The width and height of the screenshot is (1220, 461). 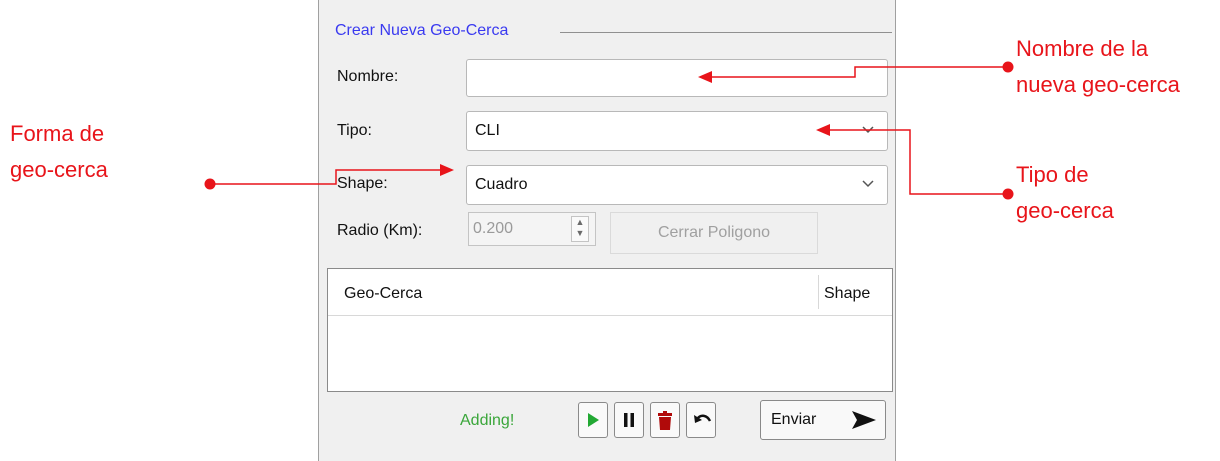 What do you see at coordinates (705, 77) in the screenshot?
I see `callout-nombre-arrowhead` at bounding box center [705, 77].